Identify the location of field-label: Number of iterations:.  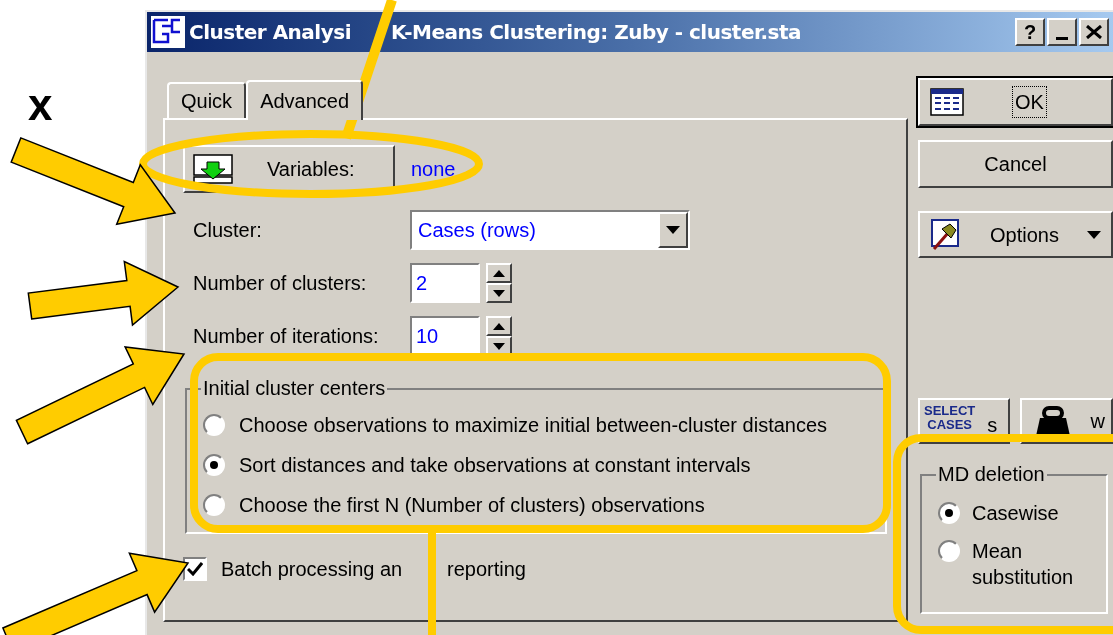
(286, 336).